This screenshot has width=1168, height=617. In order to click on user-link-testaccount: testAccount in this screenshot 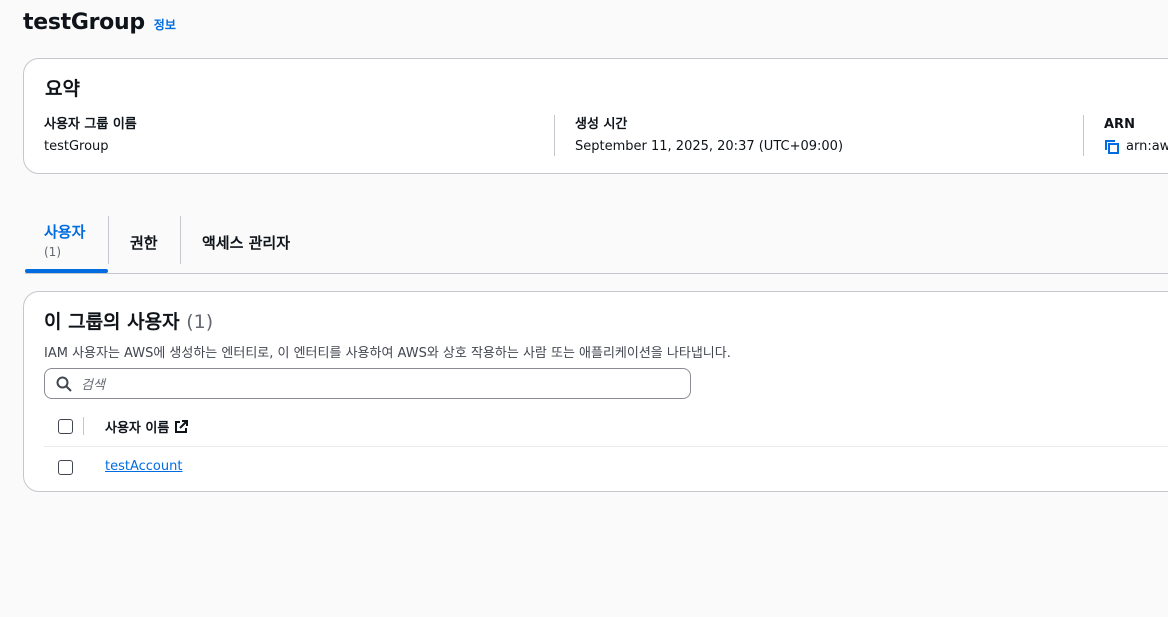, I will do `click(143, 466)`.